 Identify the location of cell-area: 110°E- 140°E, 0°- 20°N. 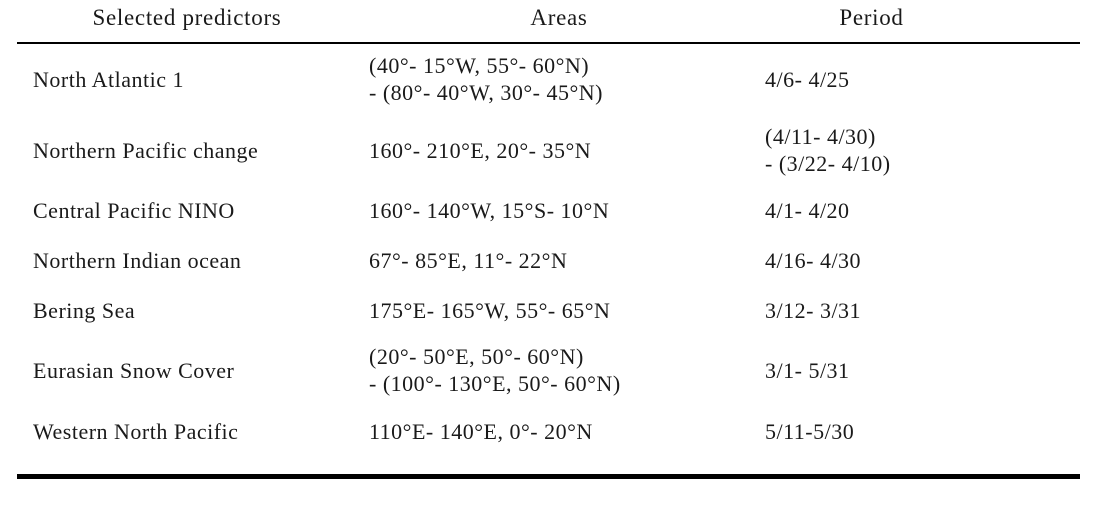
(550, 432).